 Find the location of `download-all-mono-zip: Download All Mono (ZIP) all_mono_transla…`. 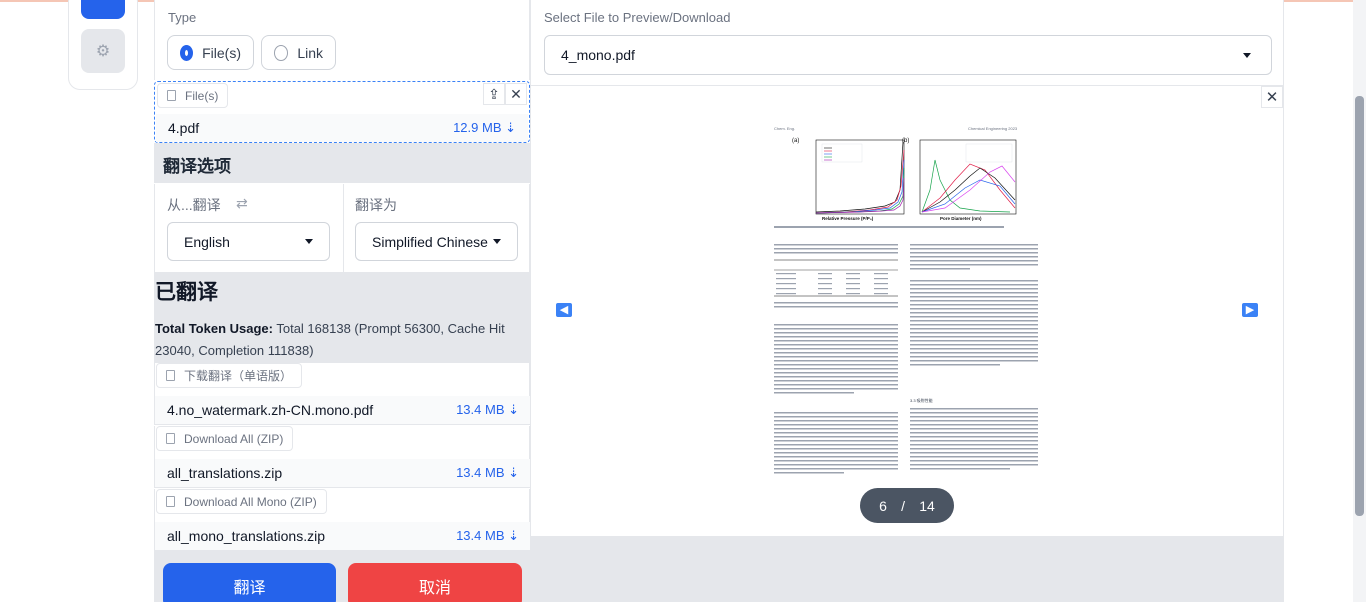

download-all-mono-zip: Download All Mono (ZIP) all_mono_transla… is located at coordinates (342, 520).